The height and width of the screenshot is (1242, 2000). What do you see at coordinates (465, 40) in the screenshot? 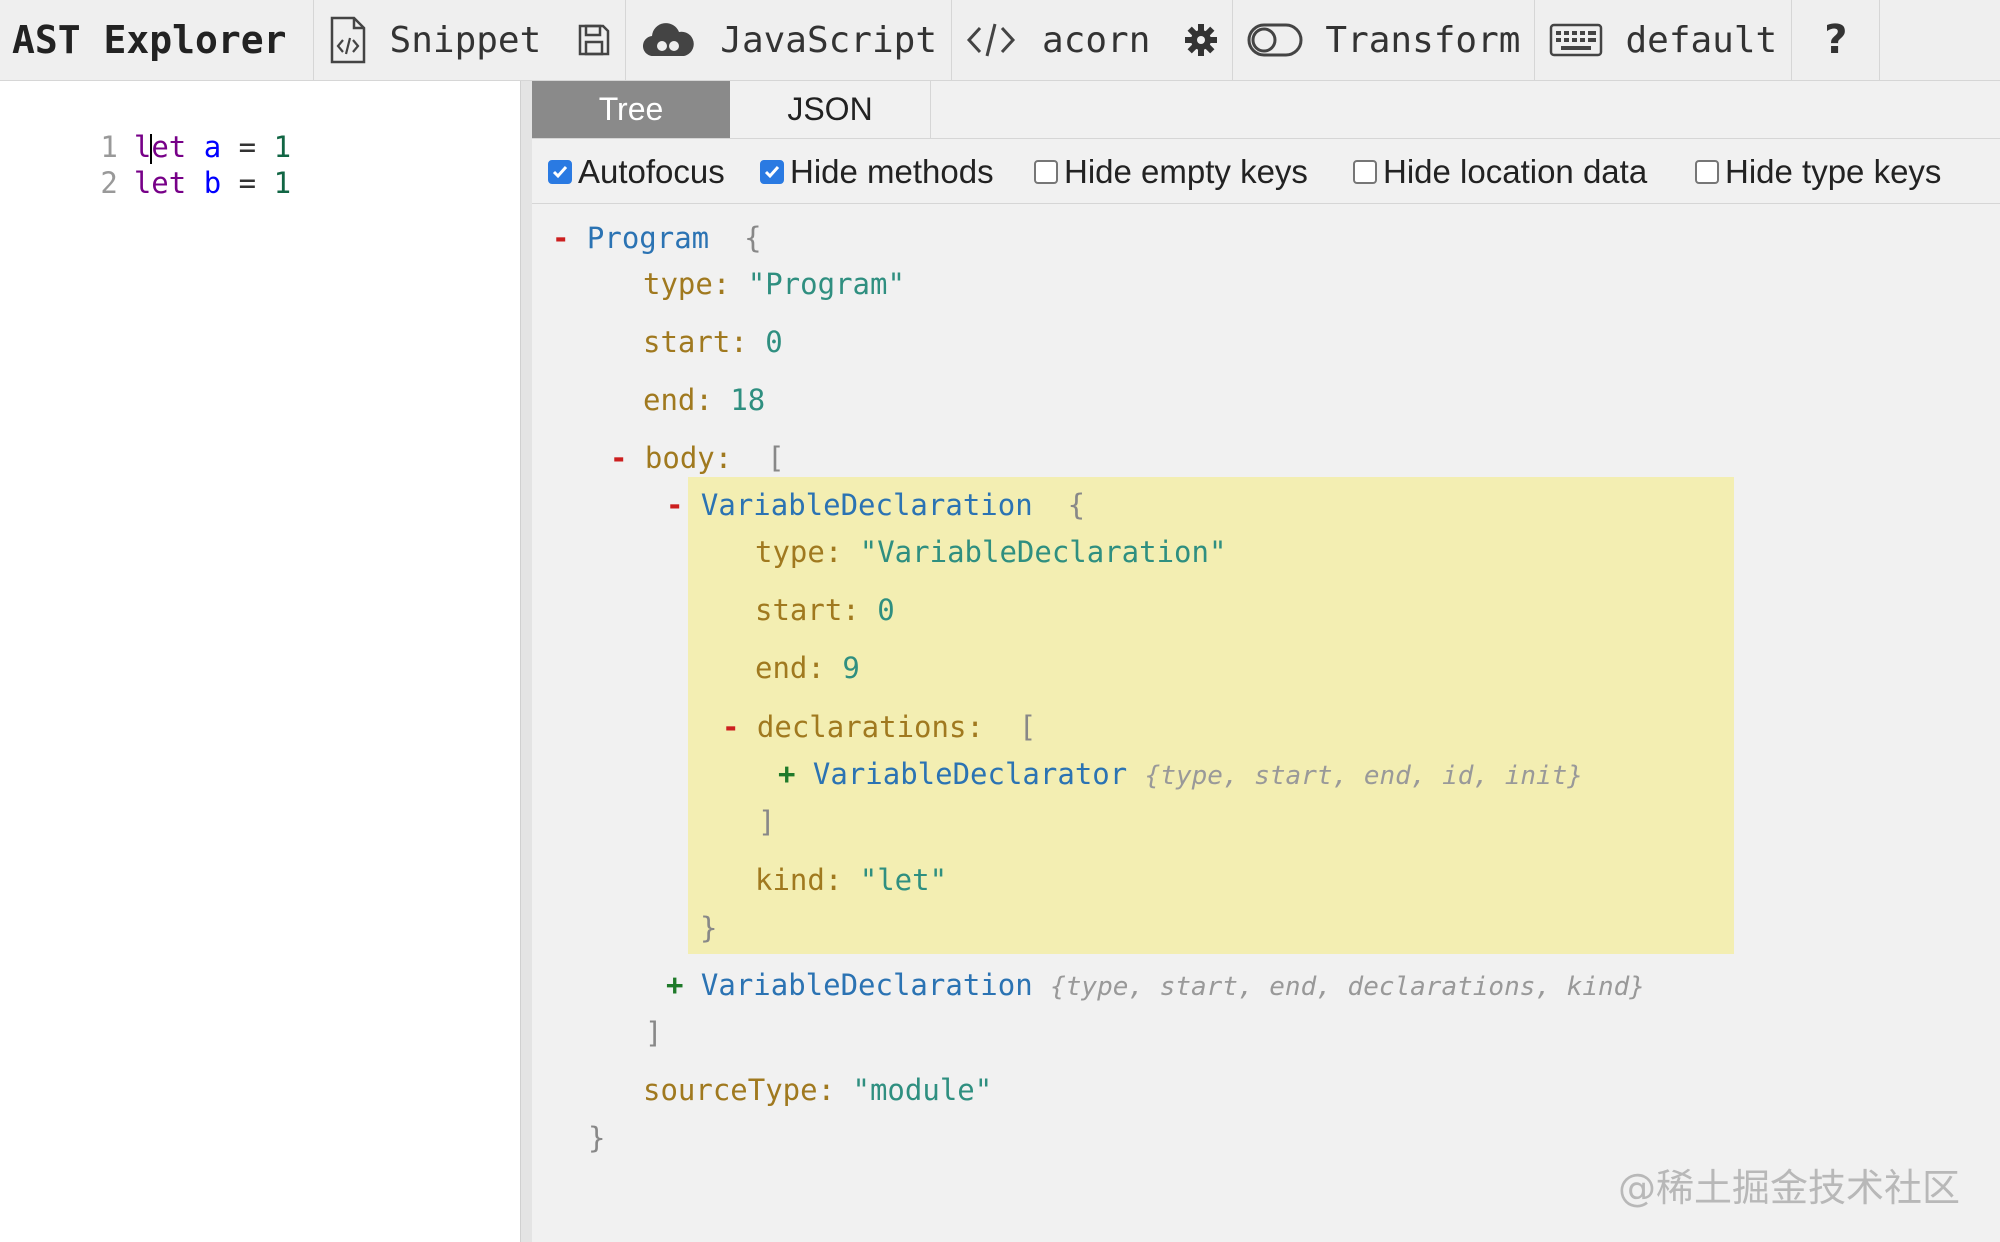
I see `snippet-label: Snippet` at bounding box center [465, 40].